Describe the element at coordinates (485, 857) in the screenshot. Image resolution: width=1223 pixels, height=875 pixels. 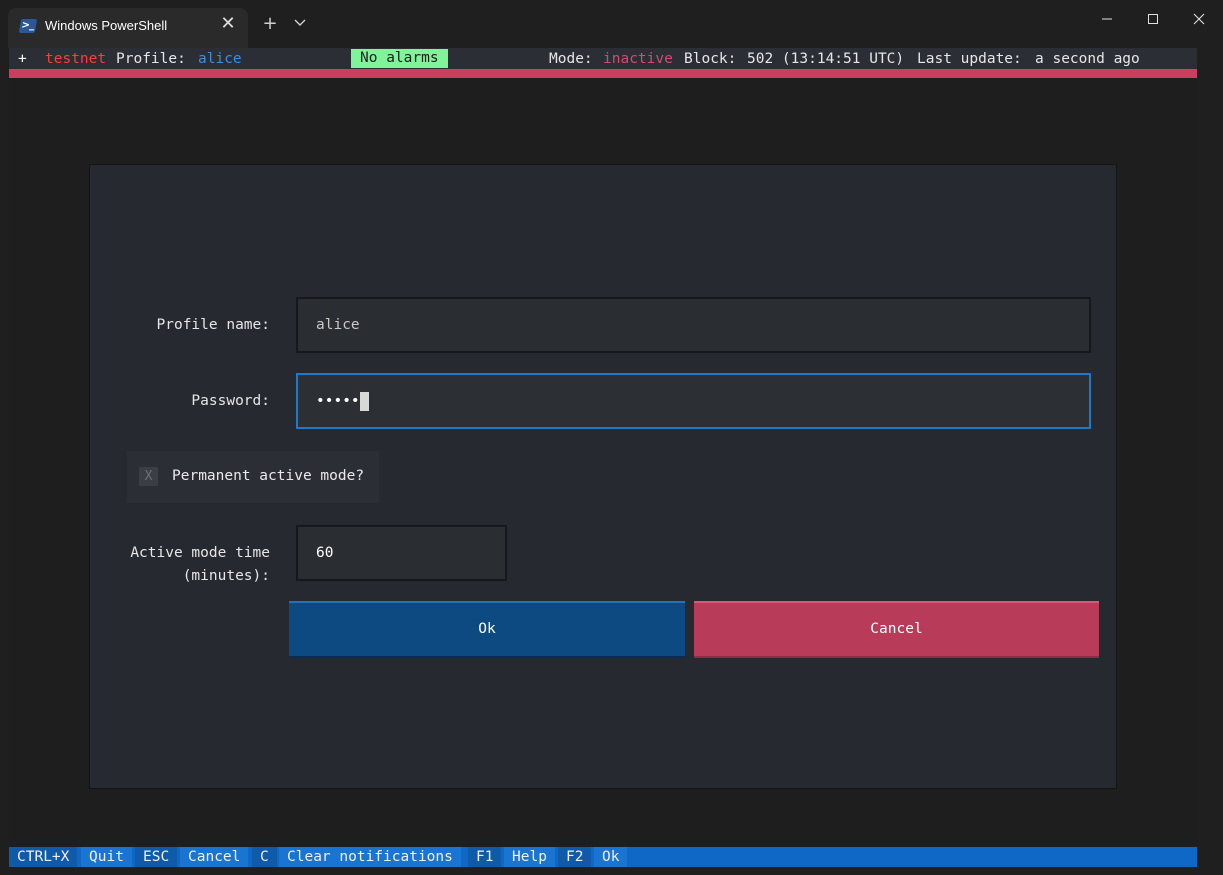
I see `shortcut-key-help: F1` at that location.